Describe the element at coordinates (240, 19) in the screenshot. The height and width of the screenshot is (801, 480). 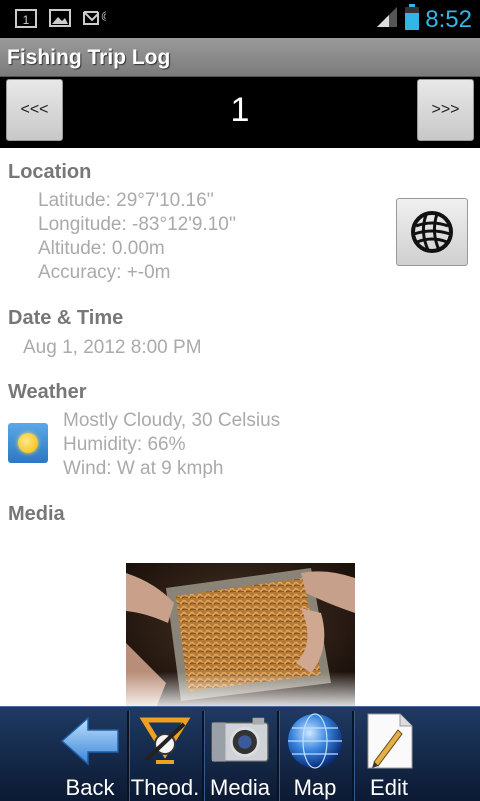
I see `status-bar: 1 @ 8:52` at that location.